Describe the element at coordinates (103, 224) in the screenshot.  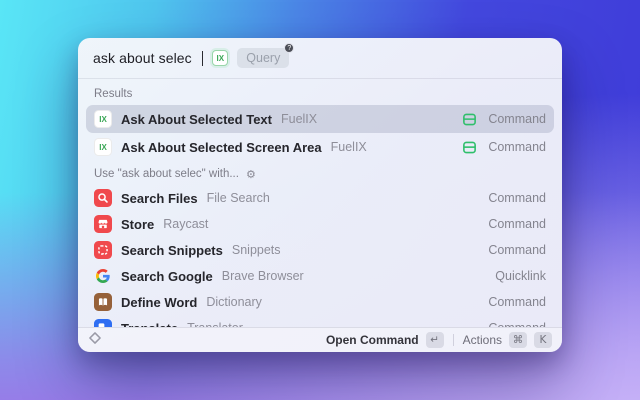
I see `store-icon` at that location.